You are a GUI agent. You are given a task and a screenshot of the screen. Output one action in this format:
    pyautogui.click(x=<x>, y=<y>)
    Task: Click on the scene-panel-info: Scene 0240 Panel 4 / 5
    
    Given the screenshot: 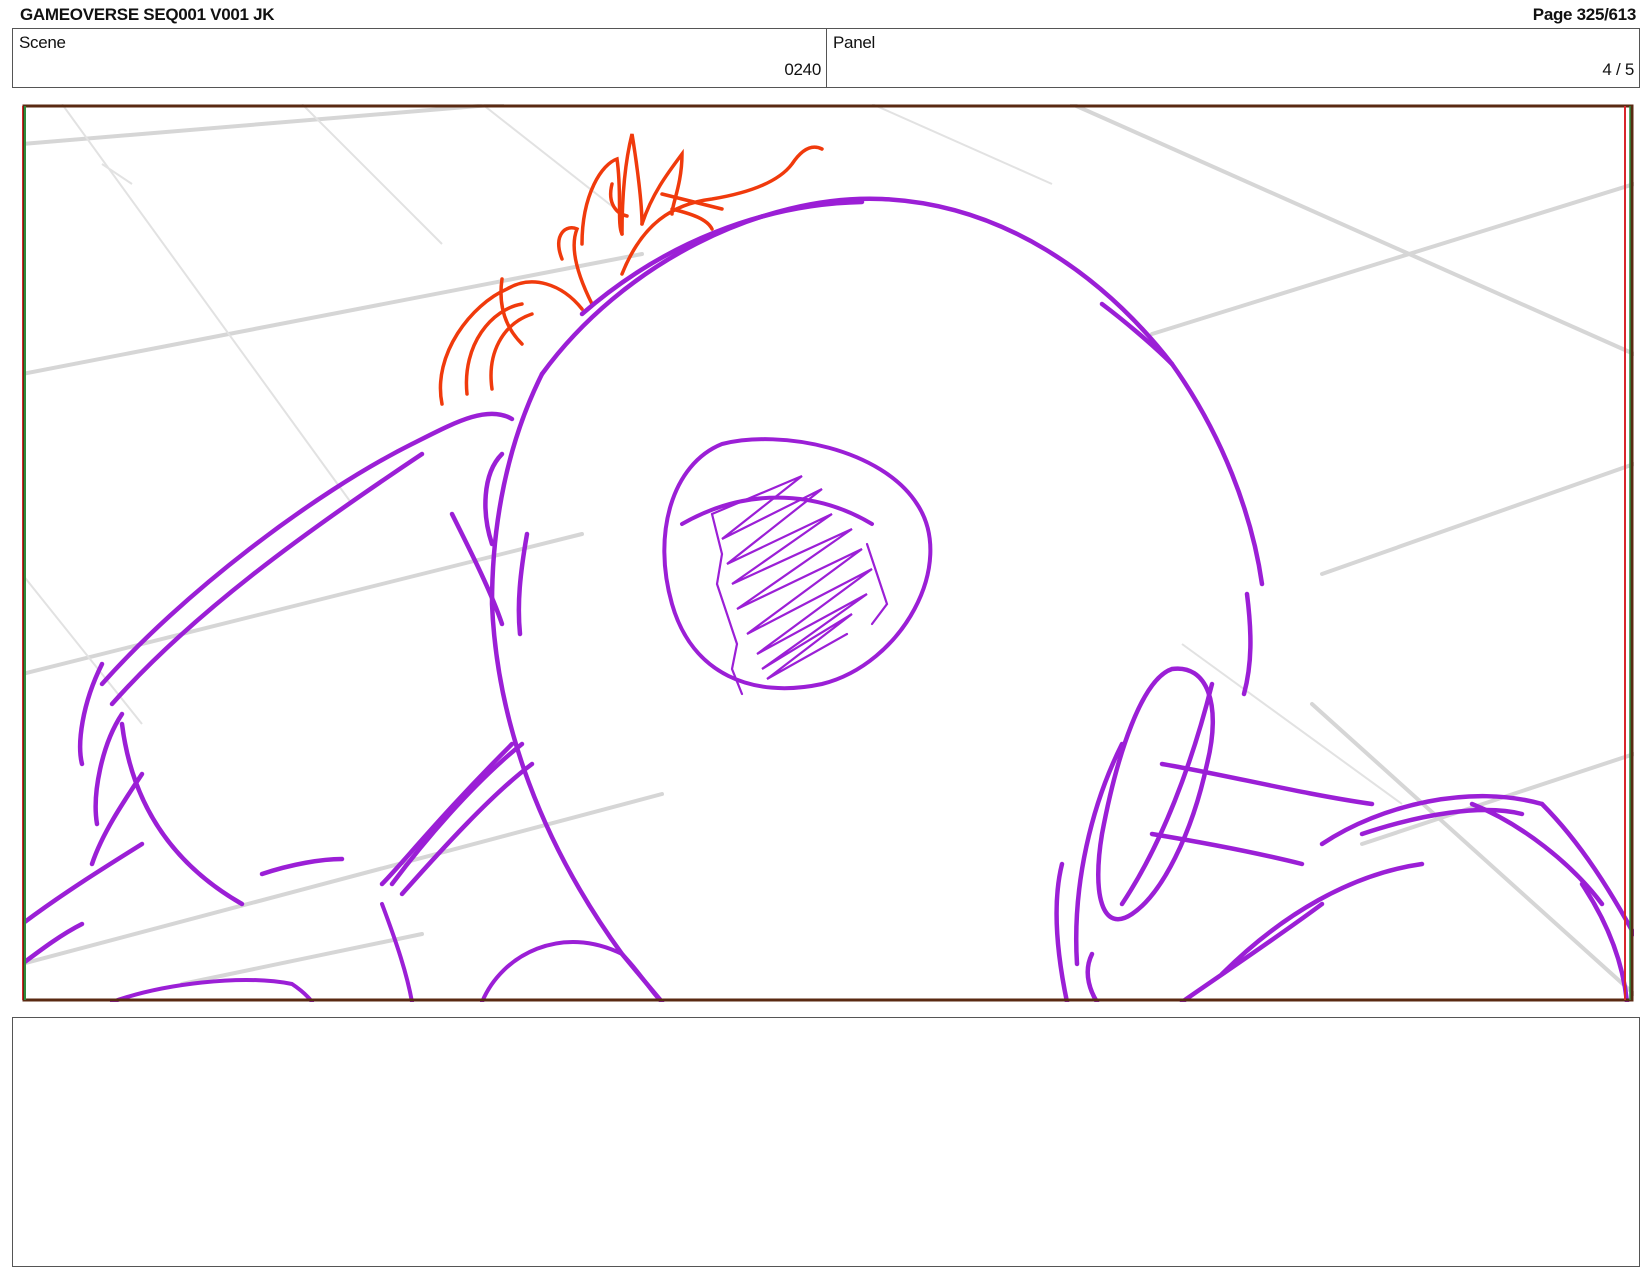 What is the action you would take?
    pyautogui.click(x=826, y=58)
    